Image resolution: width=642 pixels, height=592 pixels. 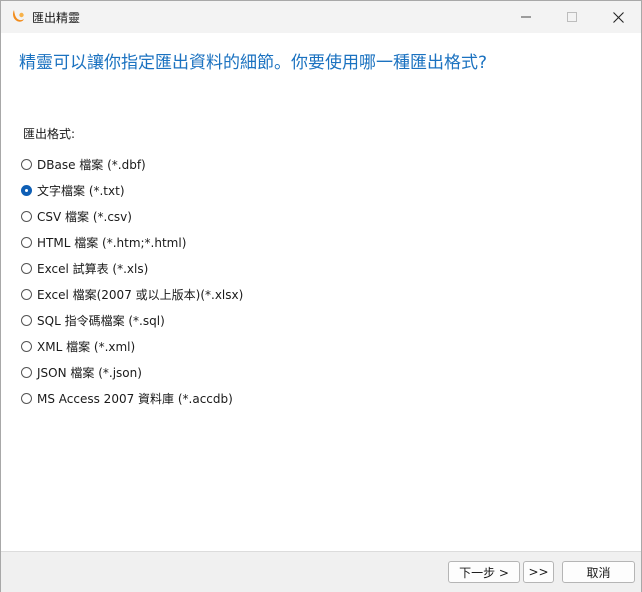 I want to click on maximize-button, so click(x=572, y=17).